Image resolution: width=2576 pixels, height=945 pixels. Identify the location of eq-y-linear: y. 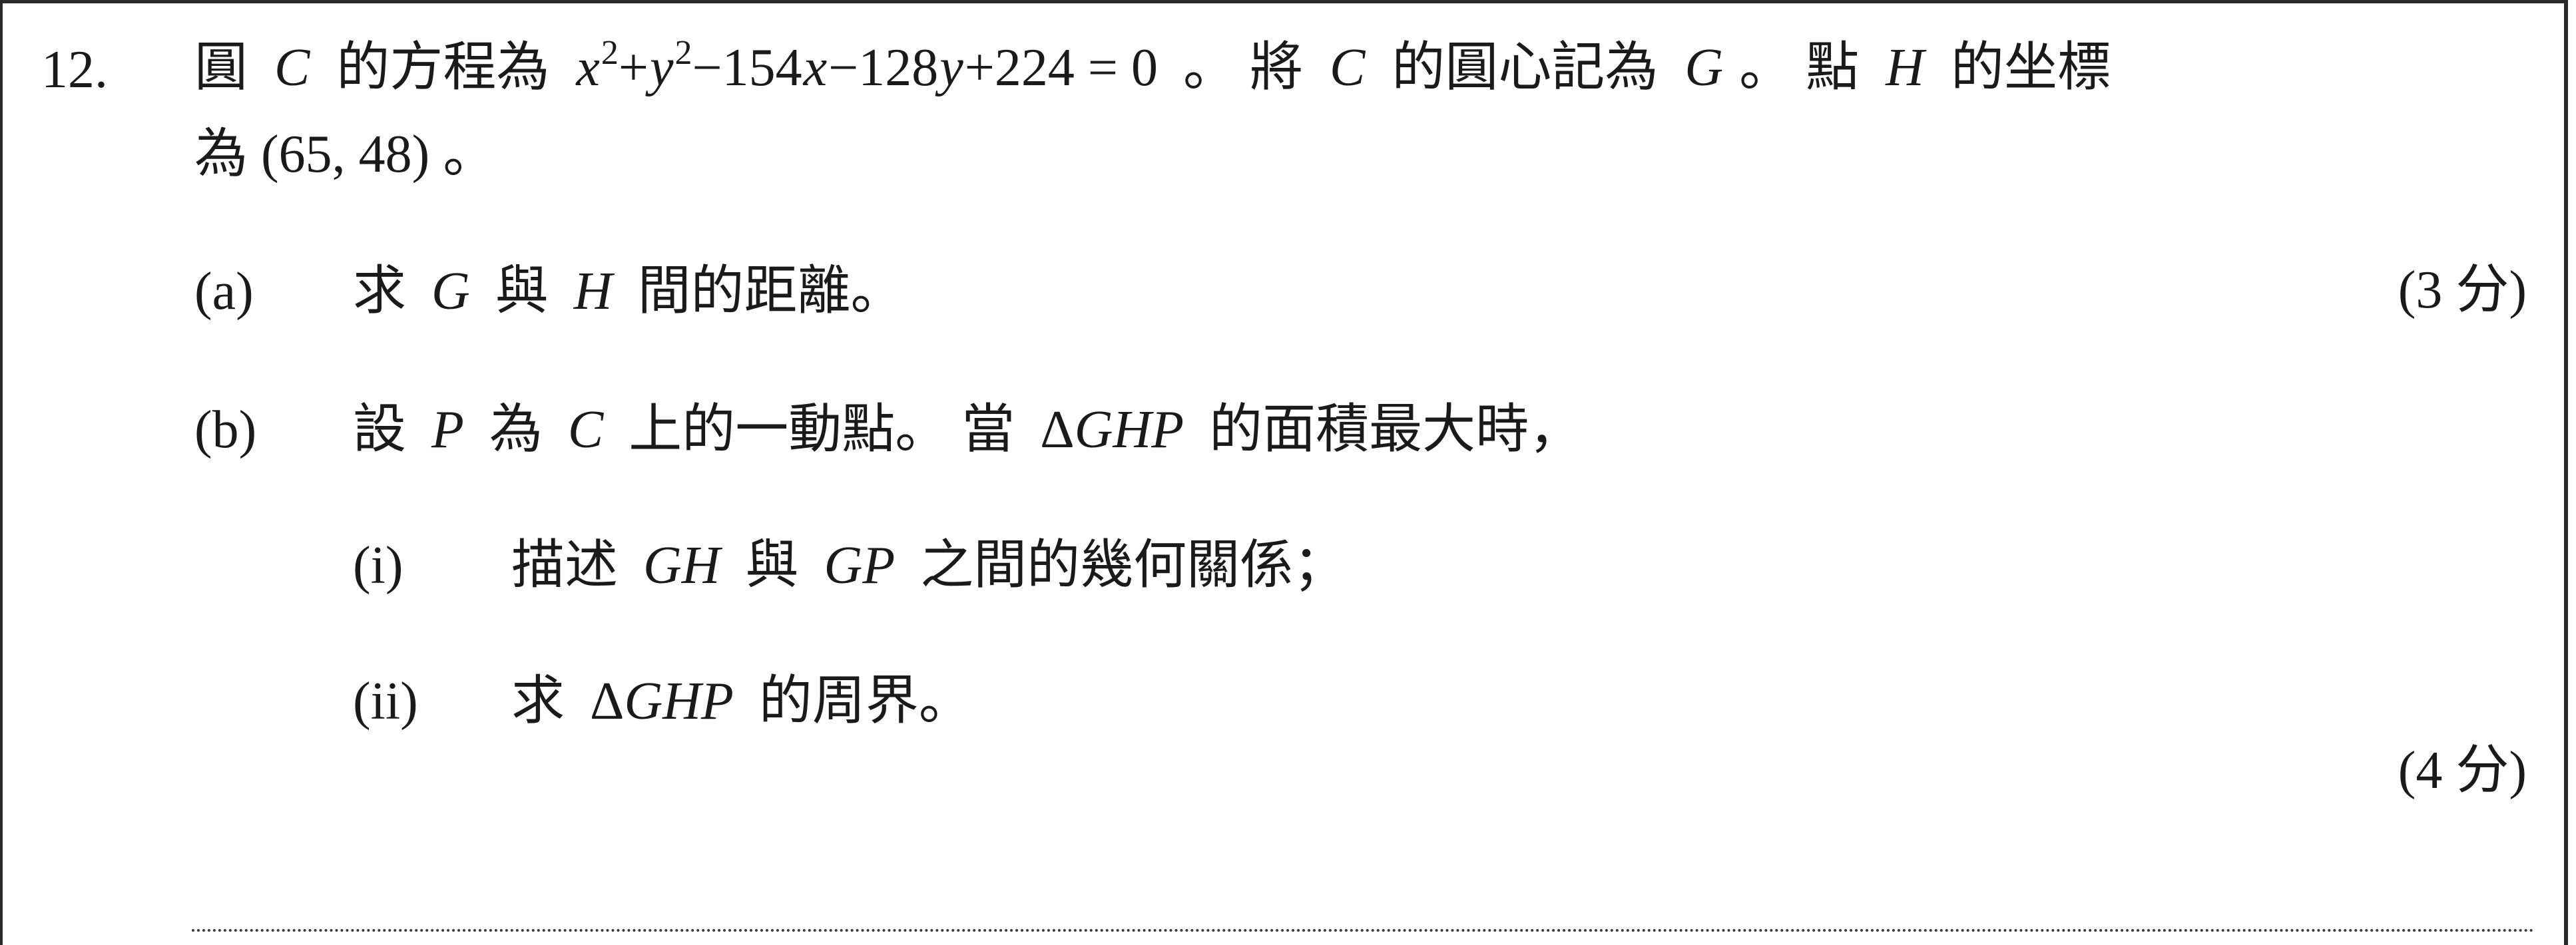
(951, 68).